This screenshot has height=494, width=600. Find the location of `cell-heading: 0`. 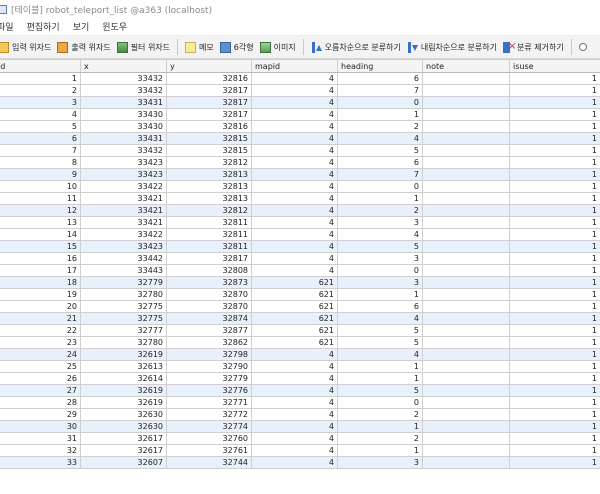

cell-heading: 0 is located at coordinates (380, 186).